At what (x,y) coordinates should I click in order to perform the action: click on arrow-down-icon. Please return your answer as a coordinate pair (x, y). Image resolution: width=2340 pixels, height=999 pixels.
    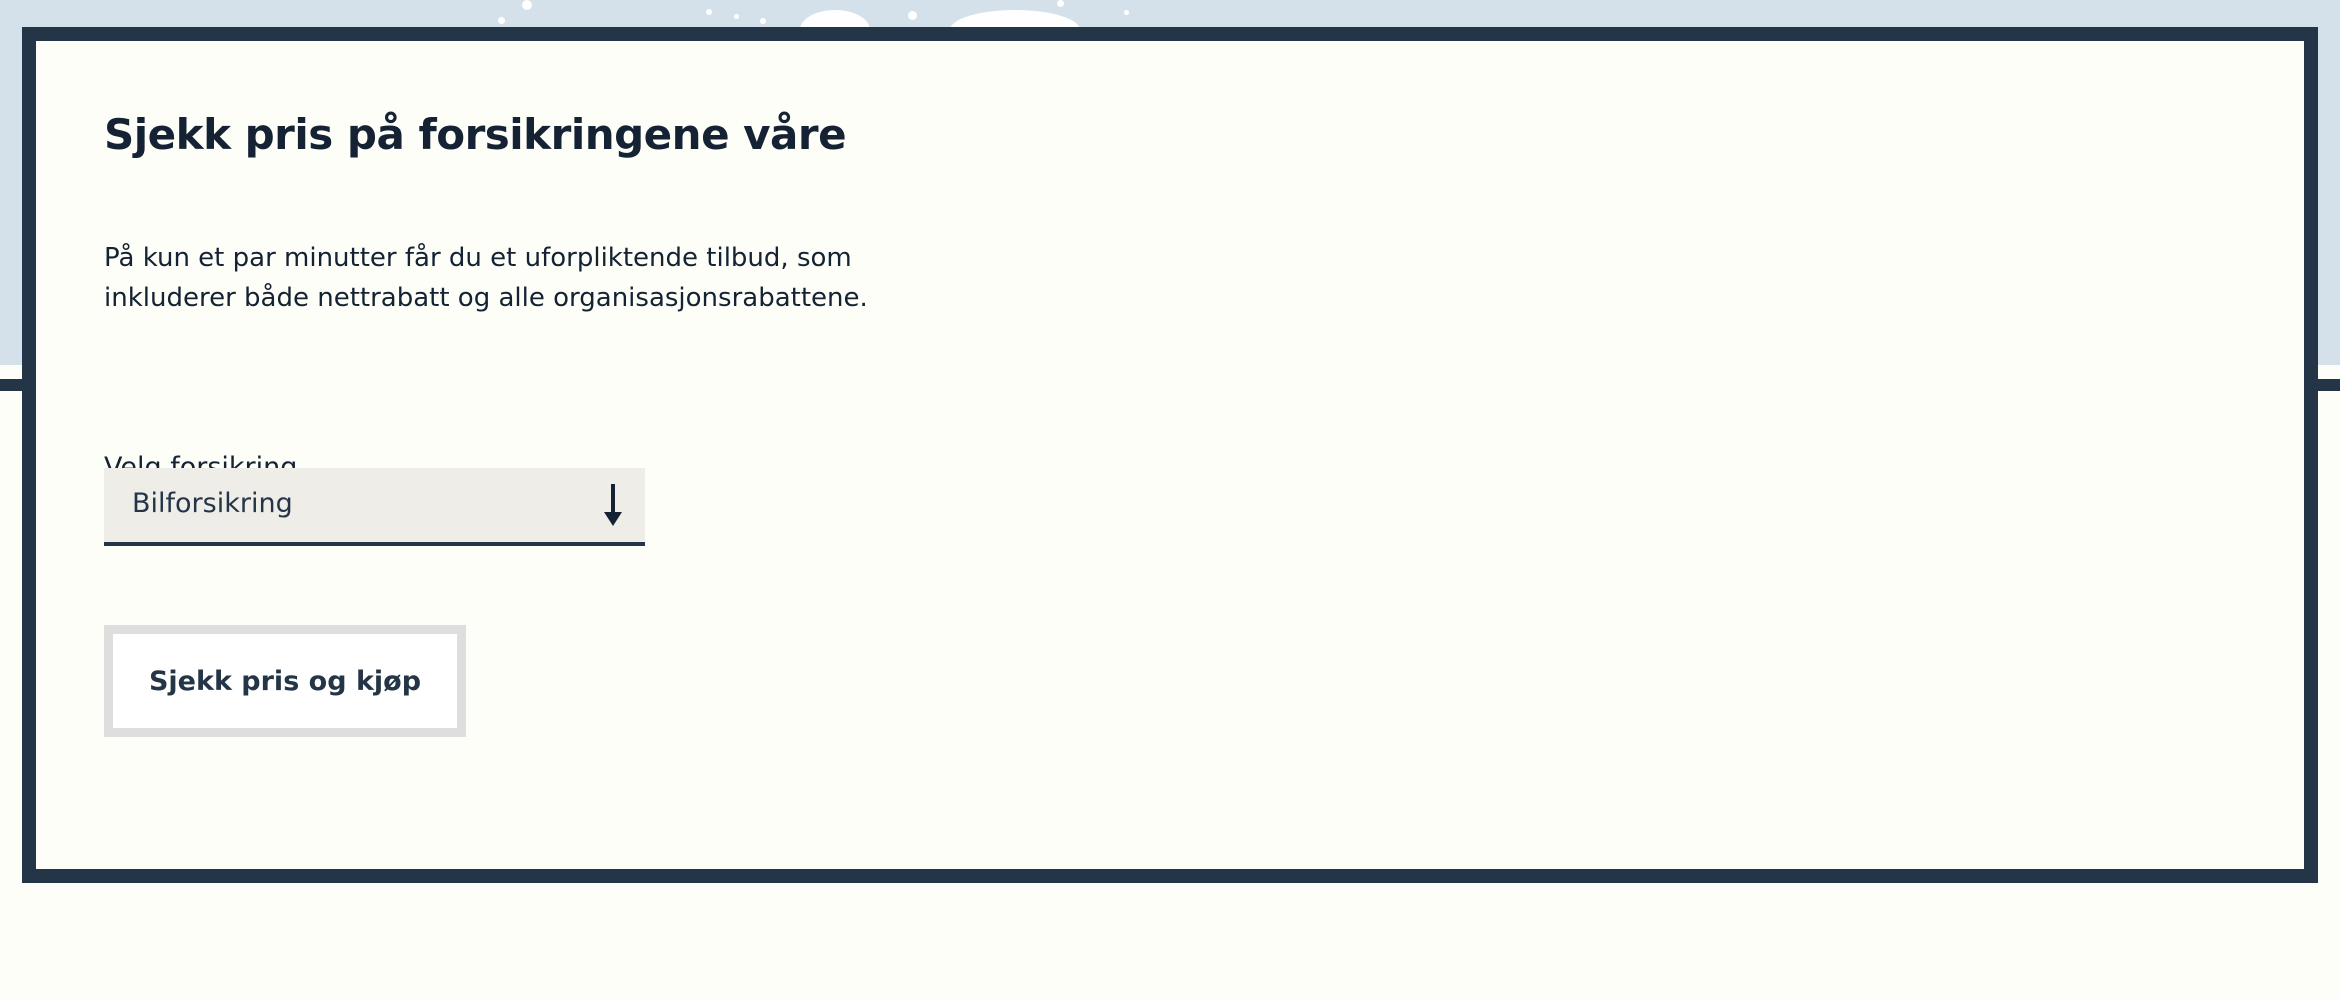
    Looking at the image, I should click on (613, 506).